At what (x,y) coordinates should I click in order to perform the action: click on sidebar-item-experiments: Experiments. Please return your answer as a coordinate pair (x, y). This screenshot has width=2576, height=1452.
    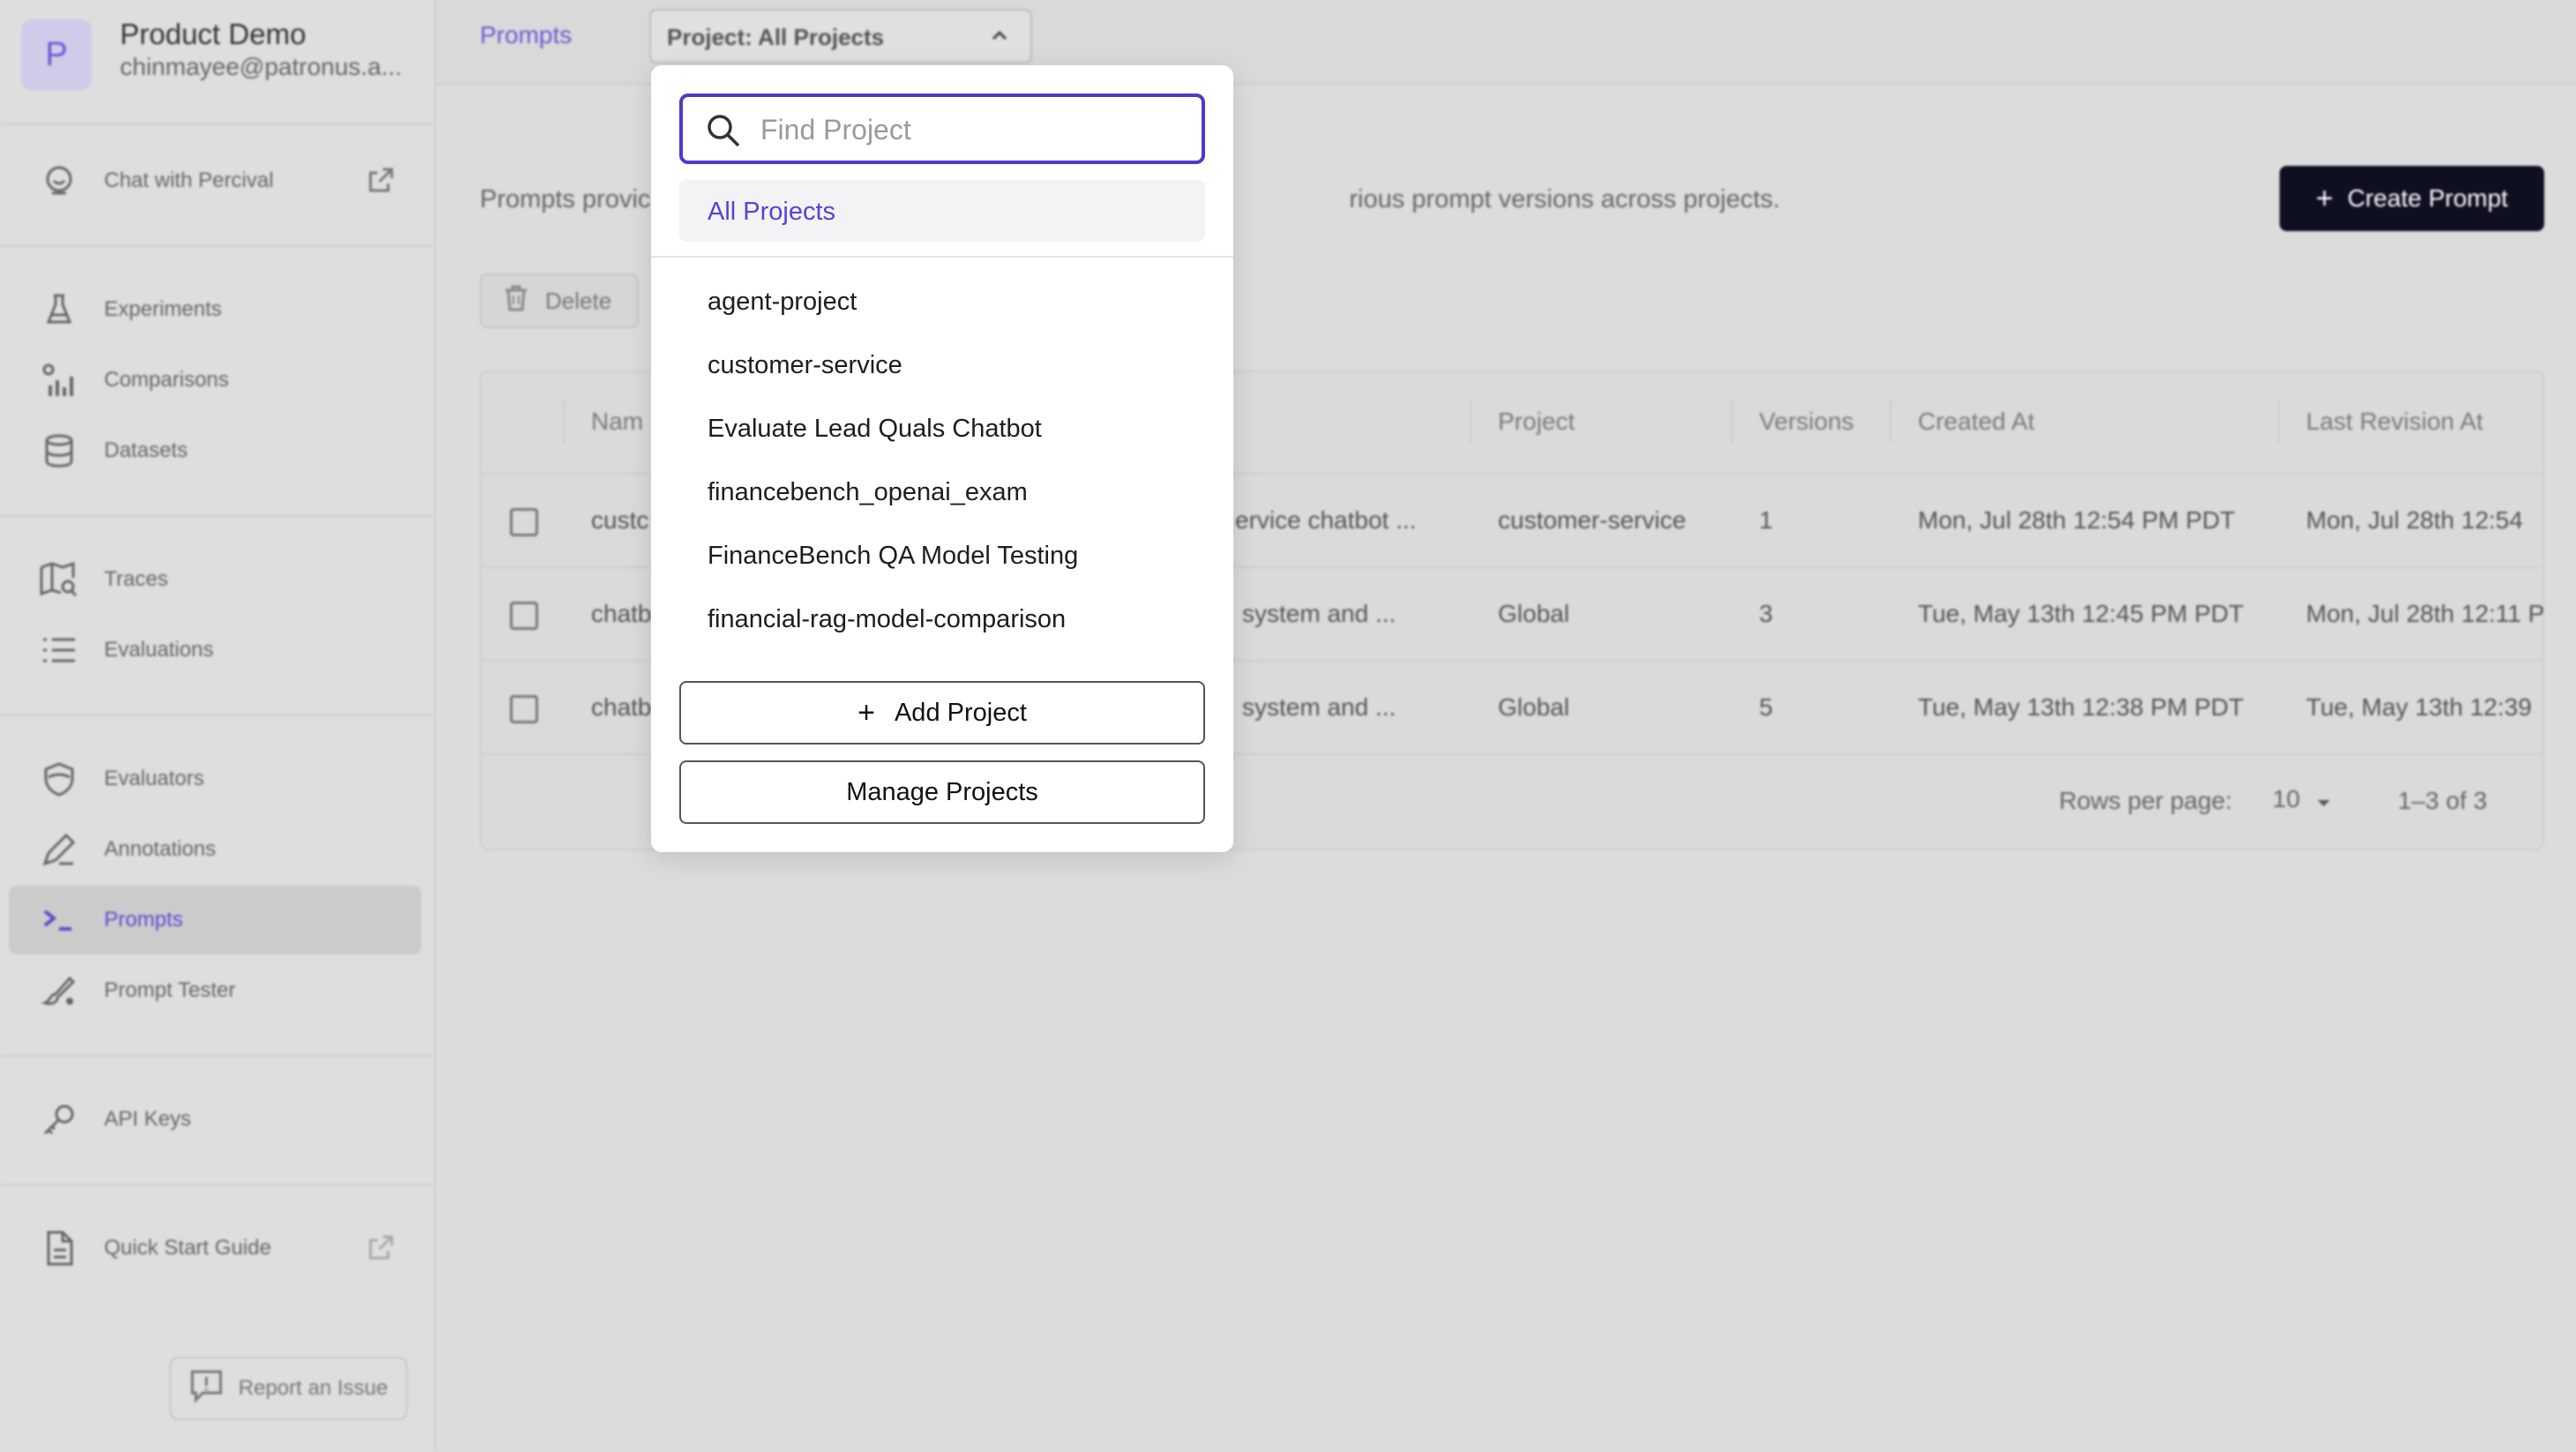
    Looking at the image, I should click on (216, 309).